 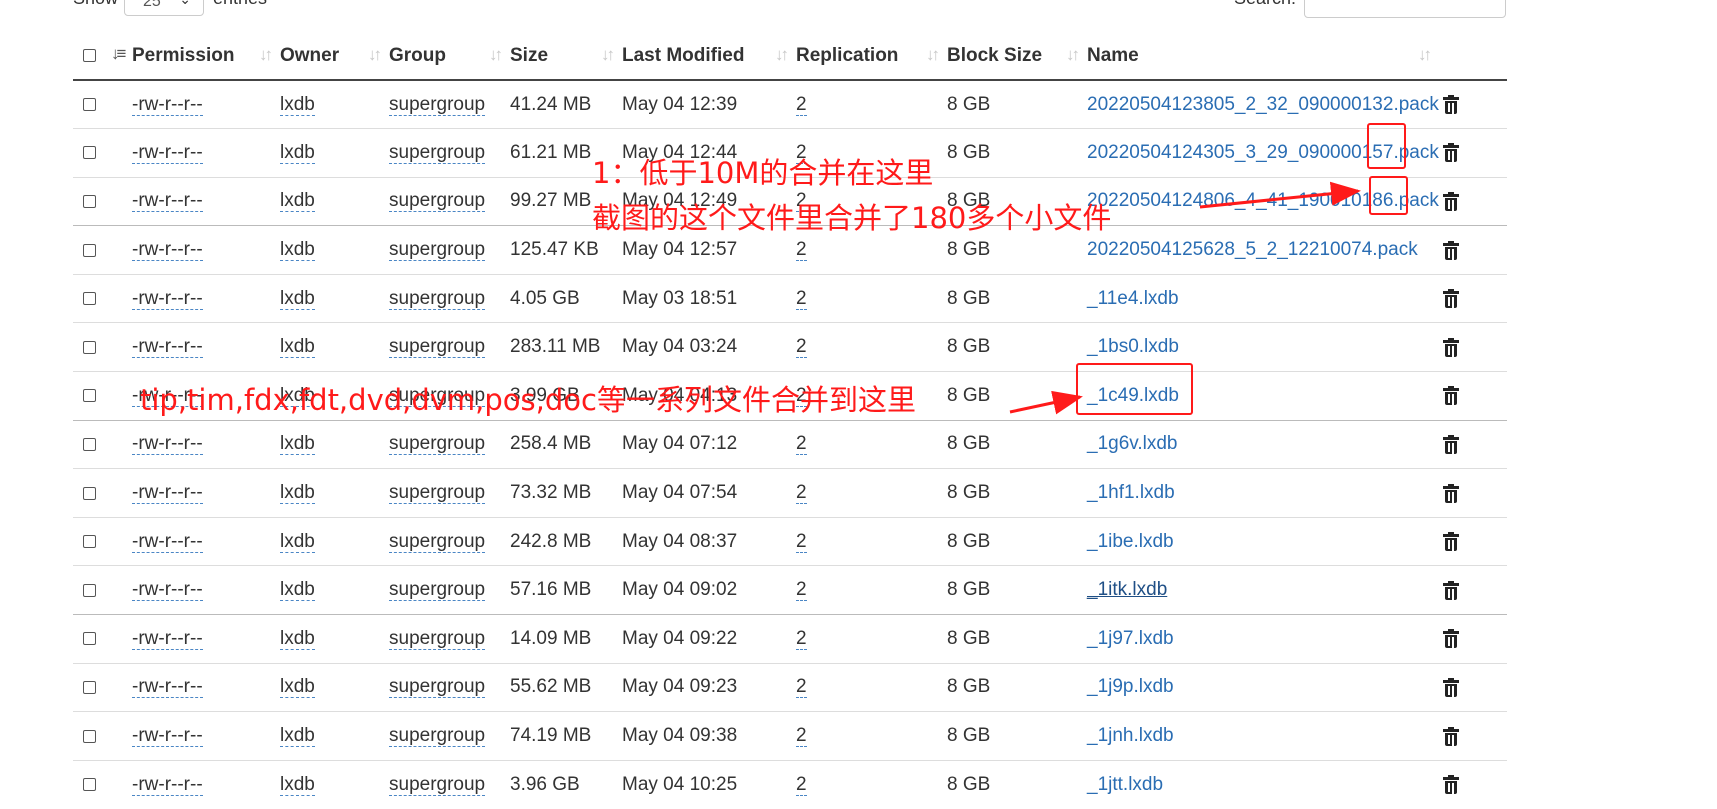 I want to click on column-header-name: Name ↓↑, so click(x=1263, y=56).